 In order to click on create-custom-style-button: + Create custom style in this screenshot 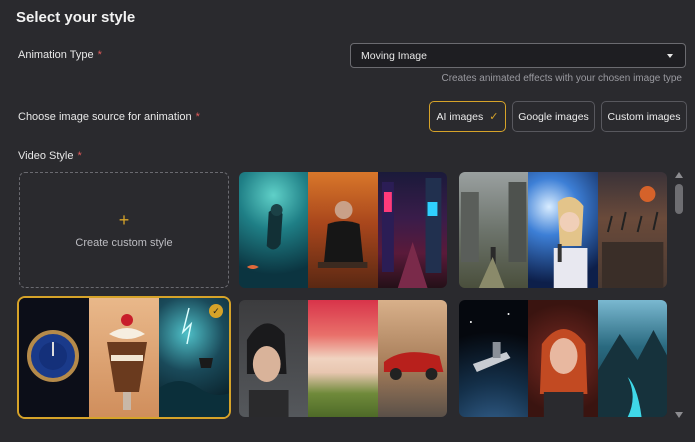, I will do `click(124, 230)`.